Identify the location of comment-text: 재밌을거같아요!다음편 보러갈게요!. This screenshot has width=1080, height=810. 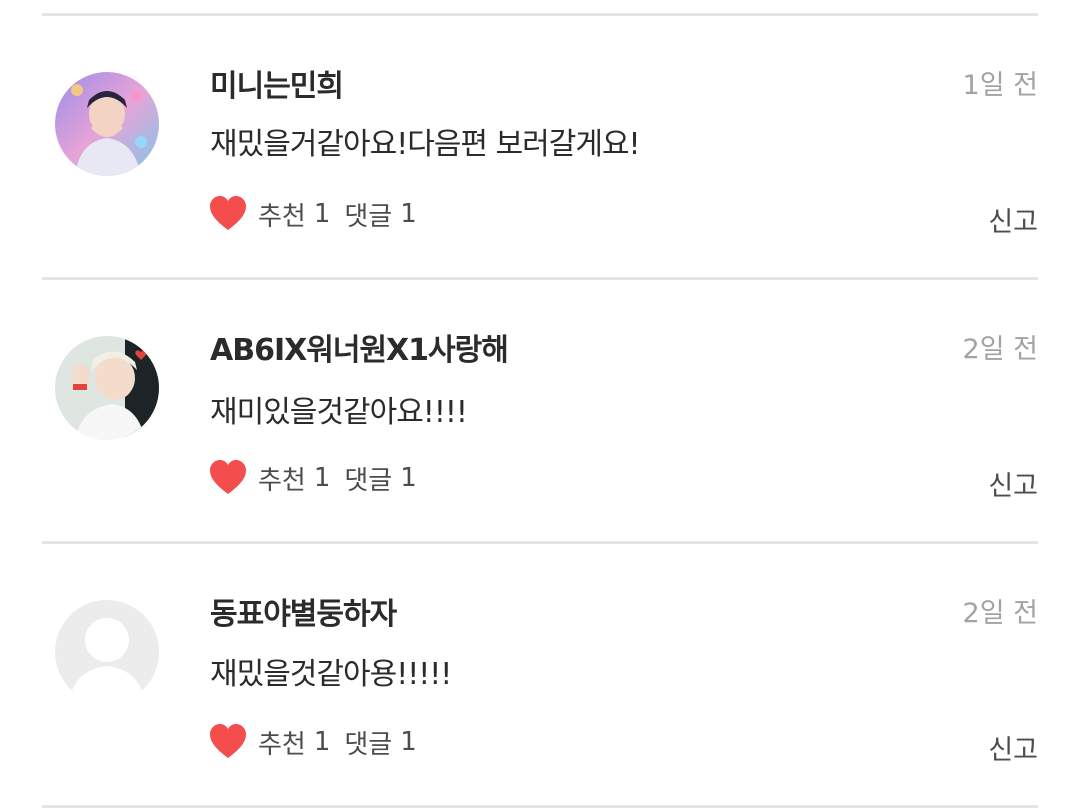
(425, 144).